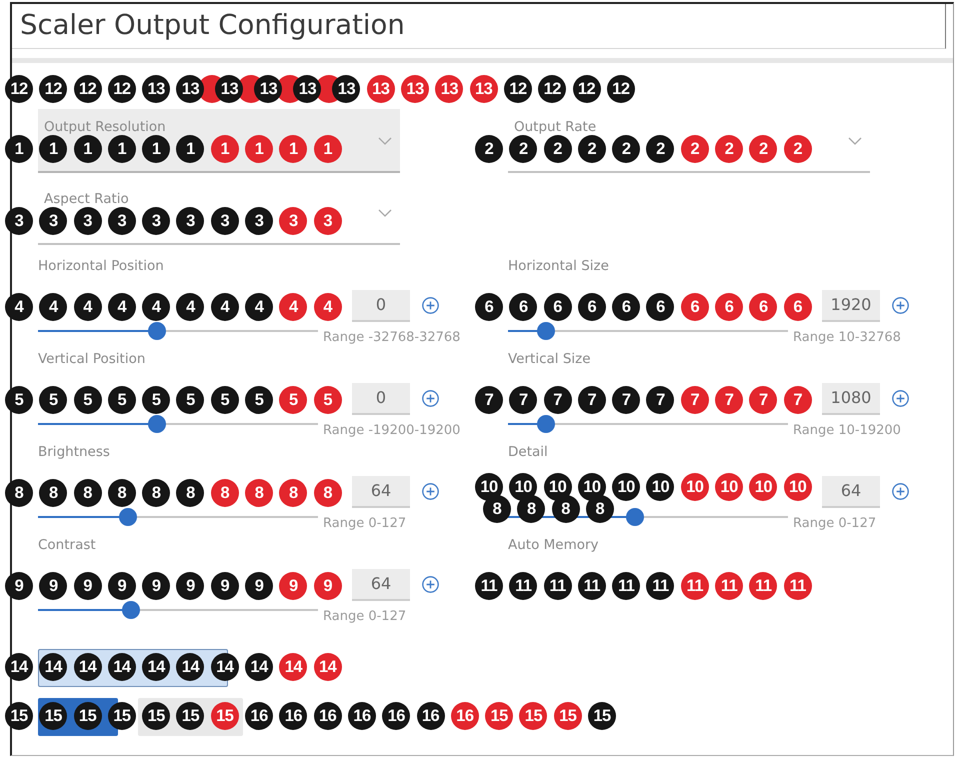 The height and width of the screenshot is (757, 956). I want to click on number-badge: 1, so click(19, 149).